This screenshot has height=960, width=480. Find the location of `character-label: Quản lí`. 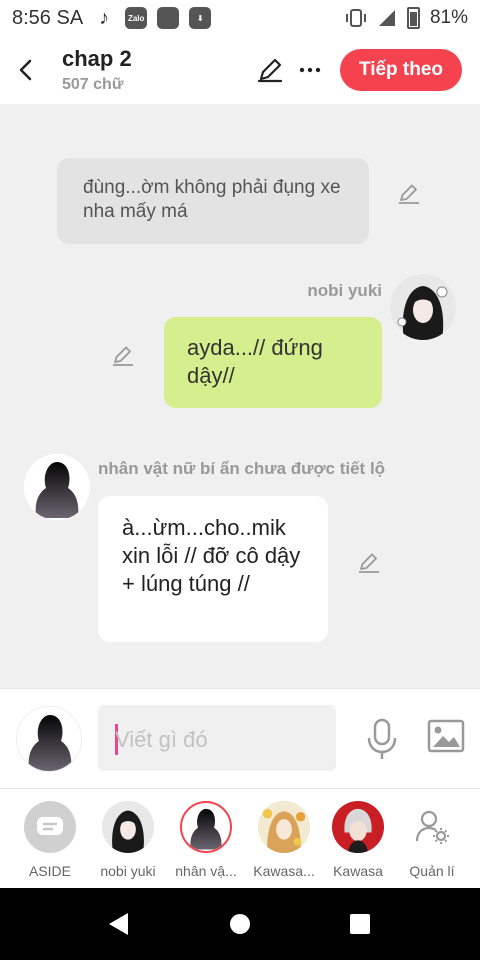

character-label: Quản lí is located at coordinates (432, 871).